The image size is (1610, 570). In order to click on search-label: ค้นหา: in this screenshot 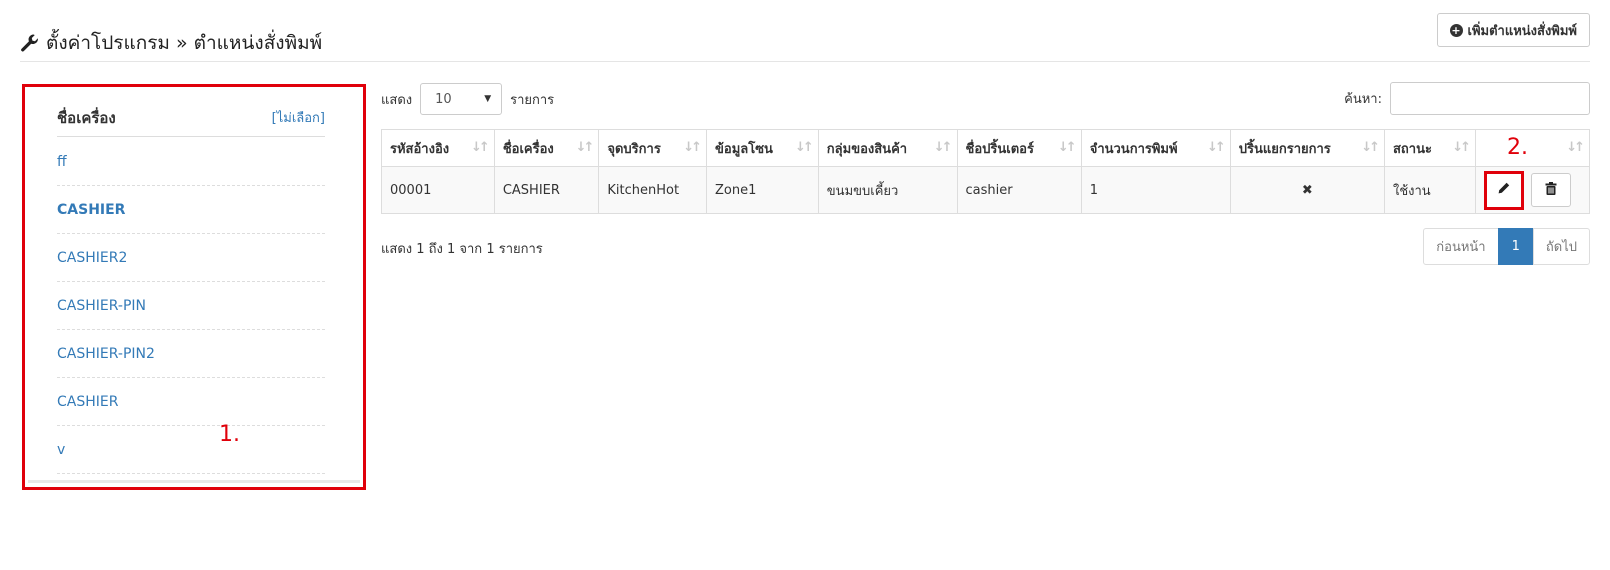, I will do `click(1363, 99)`.